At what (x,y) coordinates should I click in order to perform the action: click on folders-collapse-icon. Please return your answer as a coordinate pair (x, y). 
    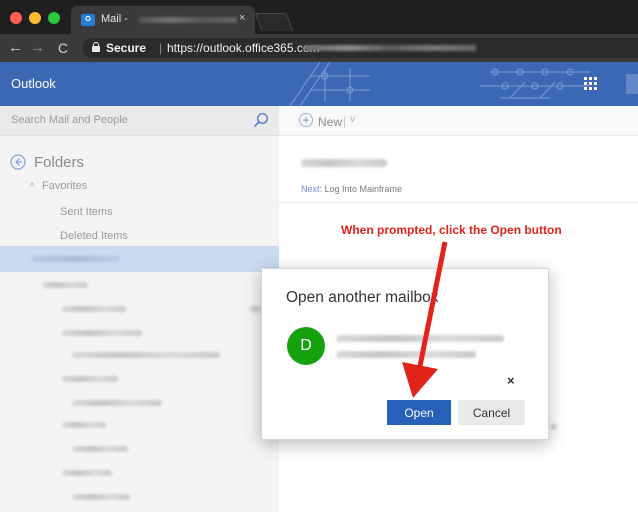
    Looking at the image, I should click on (18, 162).